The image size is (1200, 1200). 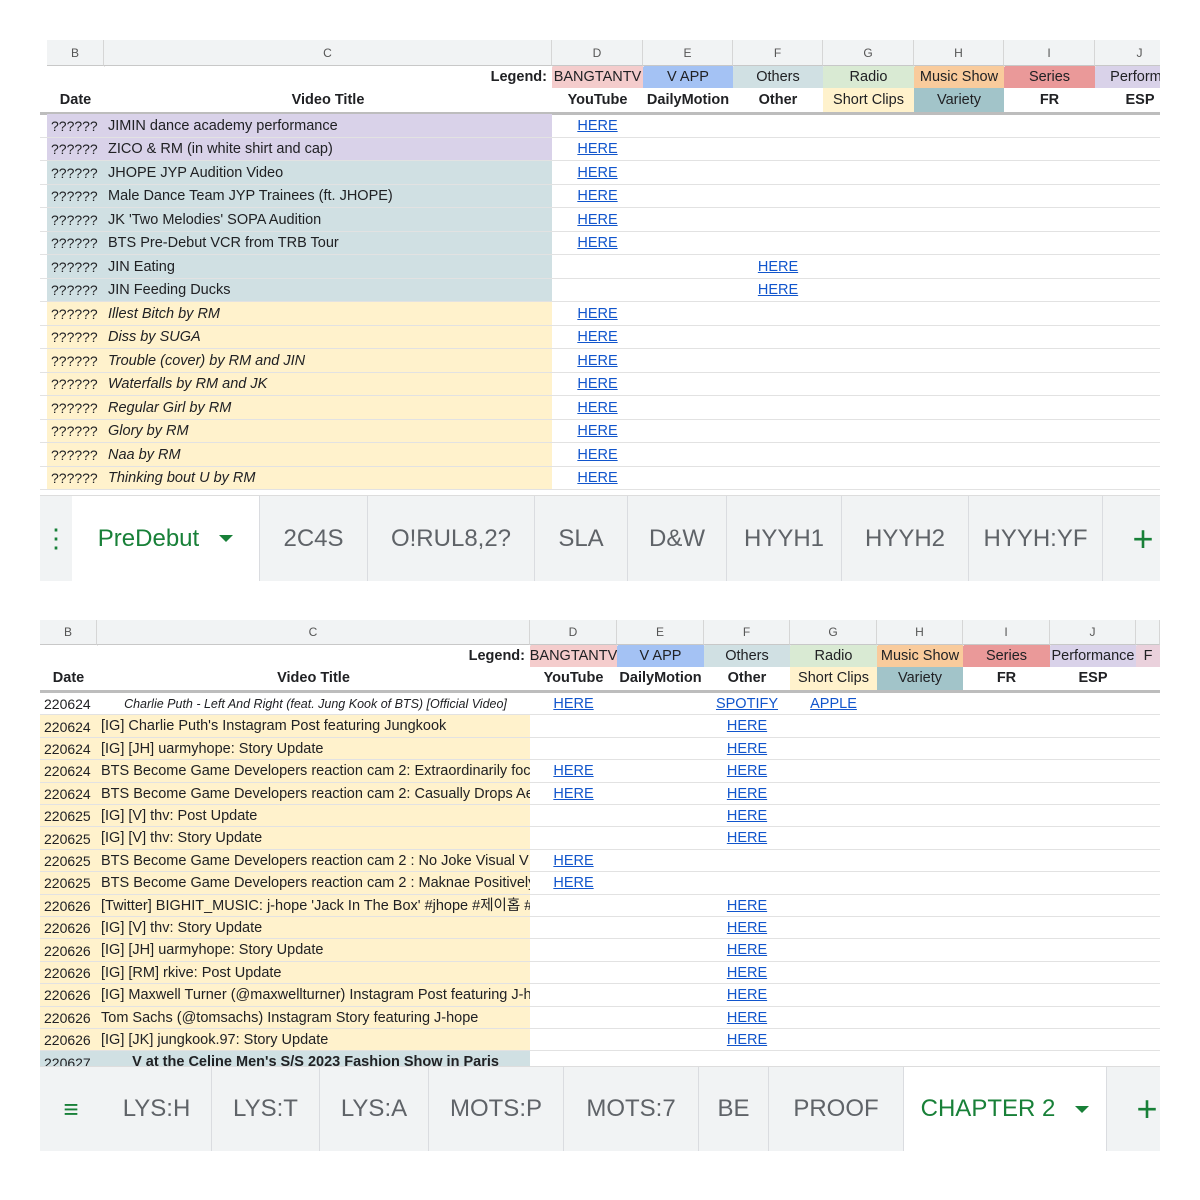 I want to click on sheet-tab-hyyhyf: HYYH:YF, so click(x=1036, y=538).